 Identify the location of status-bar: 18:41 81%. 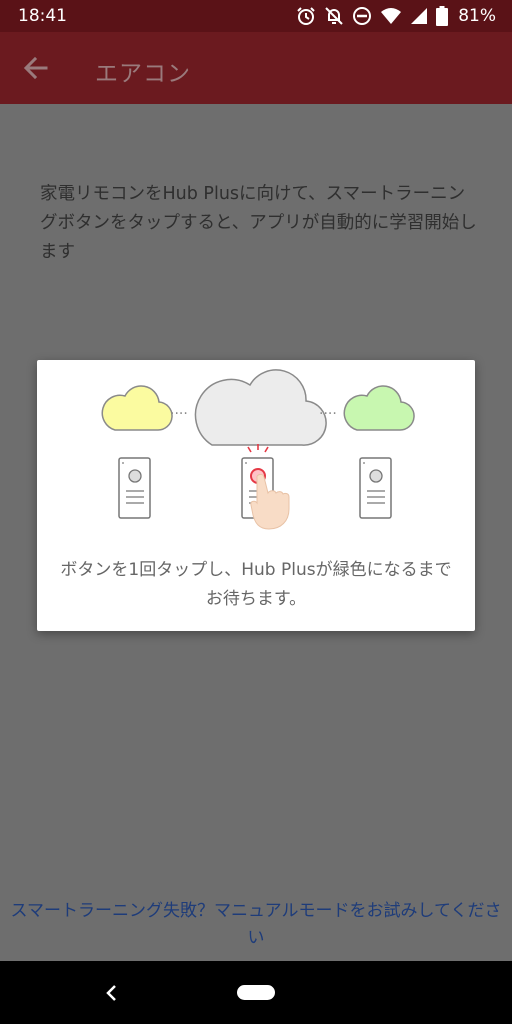
(256, 16).